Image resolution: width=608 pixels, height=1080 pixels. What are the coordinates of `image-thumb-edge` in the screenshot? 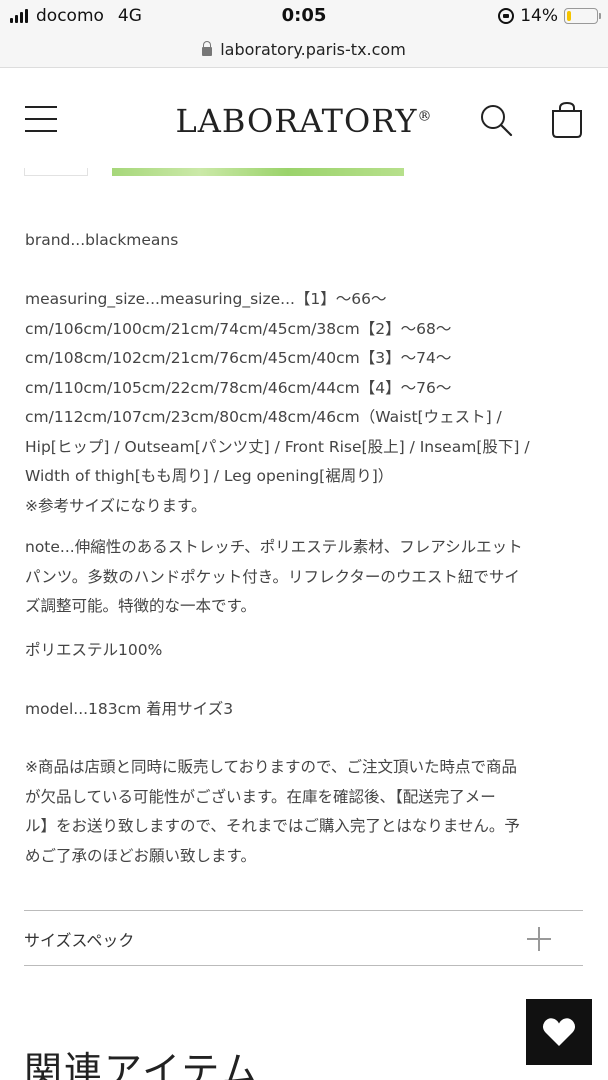 It's located at (56, 172).